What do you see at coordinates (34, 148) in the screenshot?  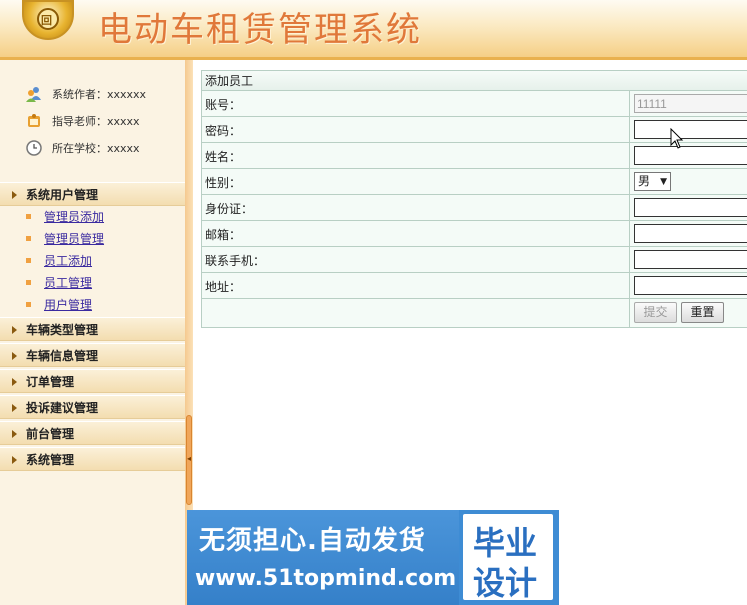 I see `clock-icon` at bounding box center [34, 148].